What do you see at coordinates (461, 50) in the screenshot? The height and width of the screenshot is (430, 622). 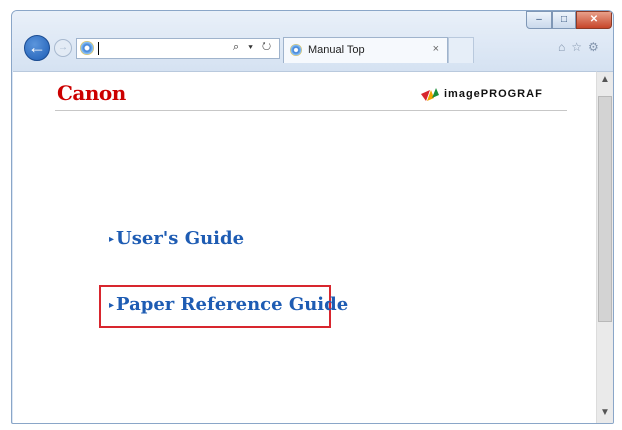 I see `new-tab-button` at bounding box center [461, 50].